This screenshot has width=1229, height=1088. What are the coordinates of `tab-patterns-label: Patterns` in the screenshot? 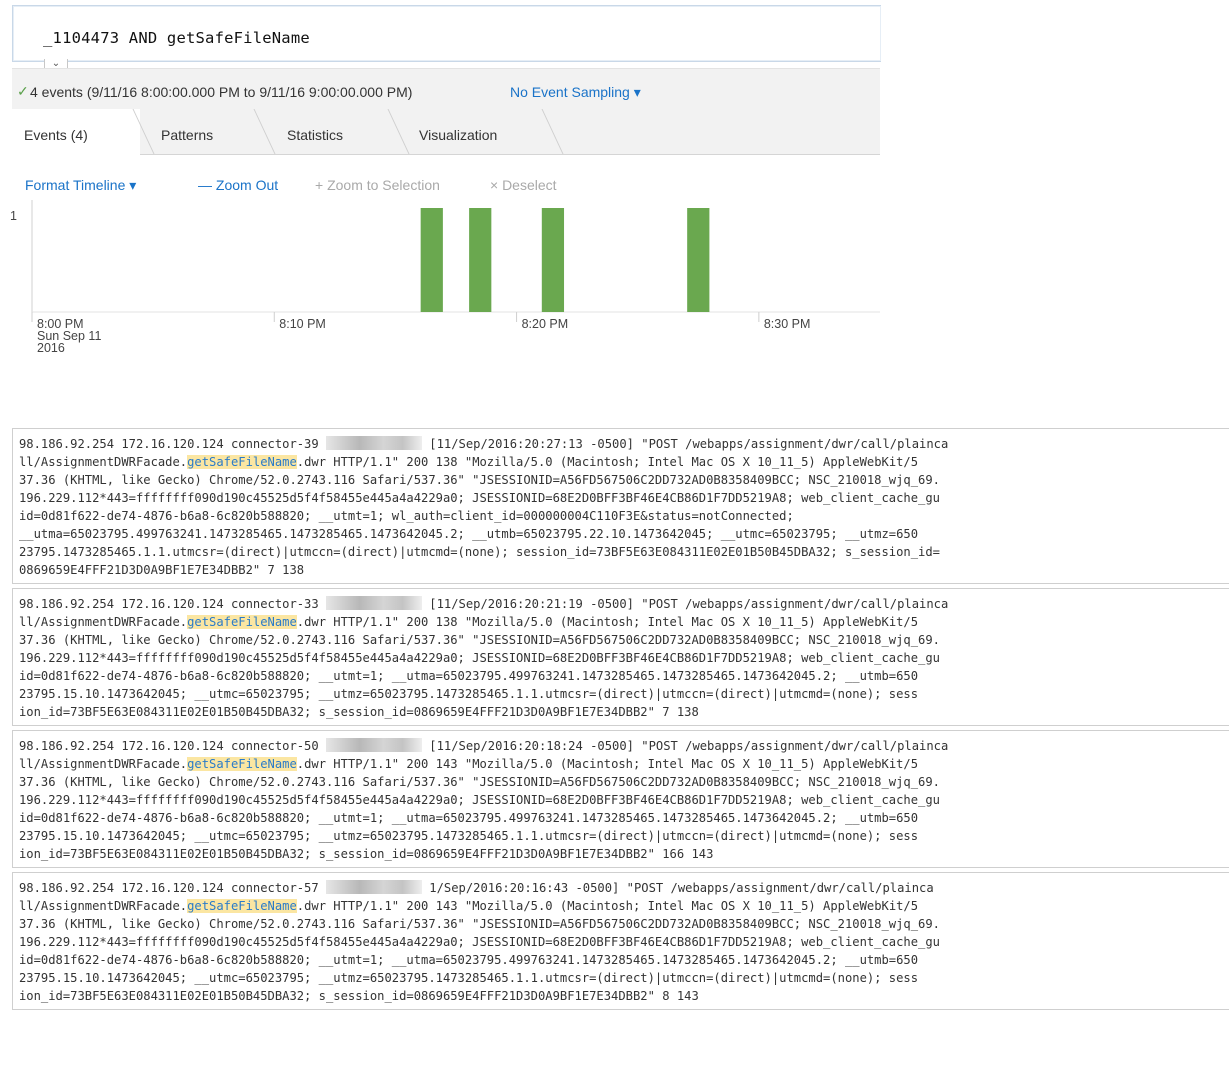 It's located at (187, 135).